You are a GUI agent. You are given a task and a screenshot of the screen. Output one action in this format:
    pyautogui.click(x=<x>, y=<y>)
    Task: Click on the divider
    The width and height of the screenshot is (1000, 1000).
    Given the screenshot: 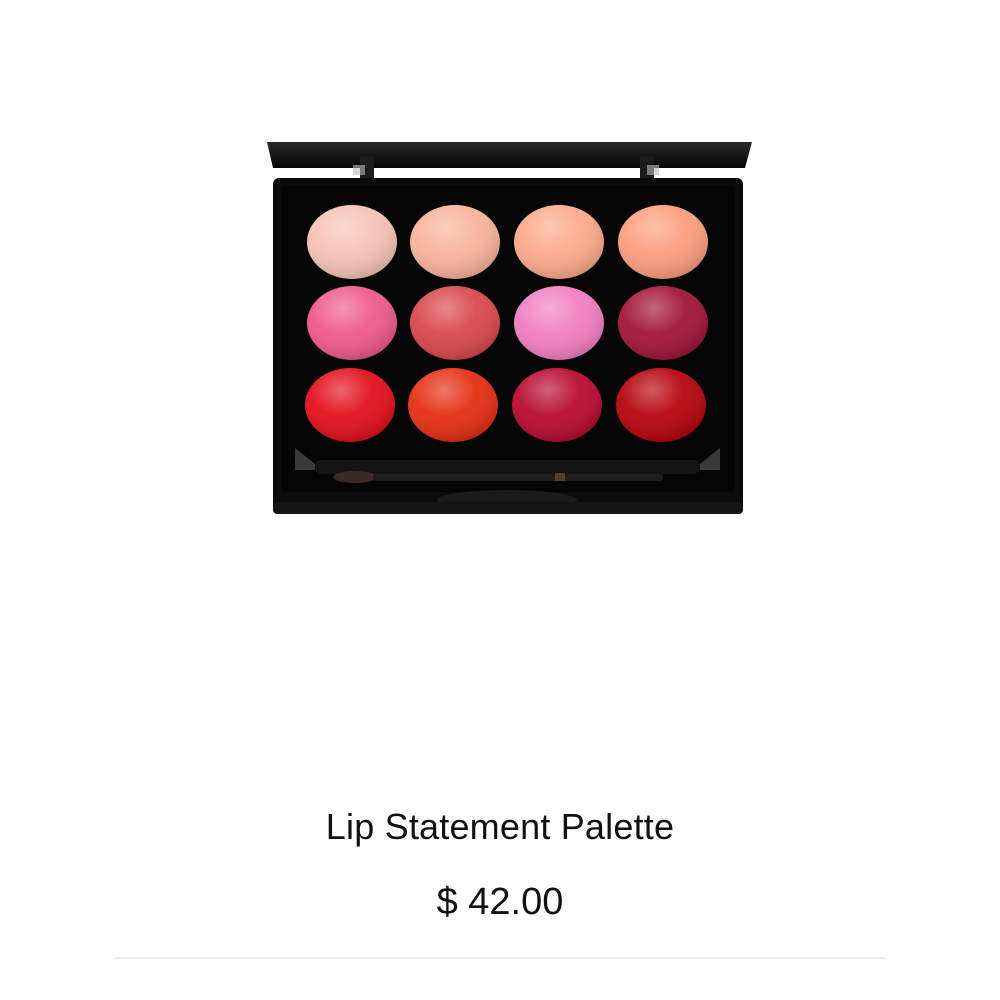 What is the action you would take?
    pyautogui.click(x=500, y=958)
    